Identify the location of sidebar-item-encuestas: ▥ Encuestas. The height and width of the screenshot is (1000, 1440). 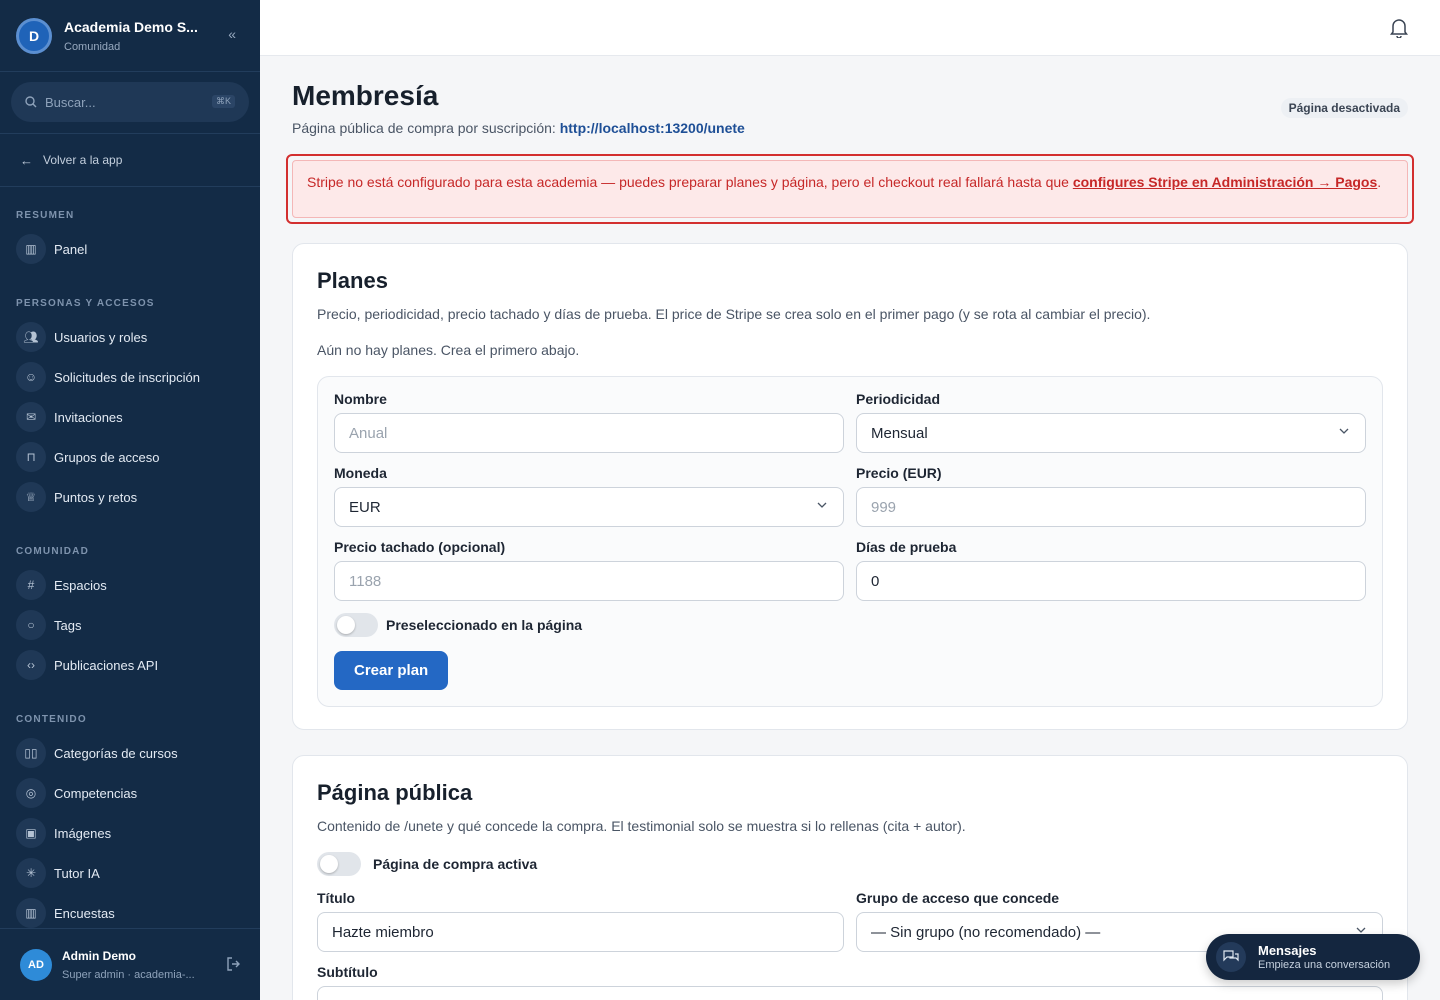
(130, 913).